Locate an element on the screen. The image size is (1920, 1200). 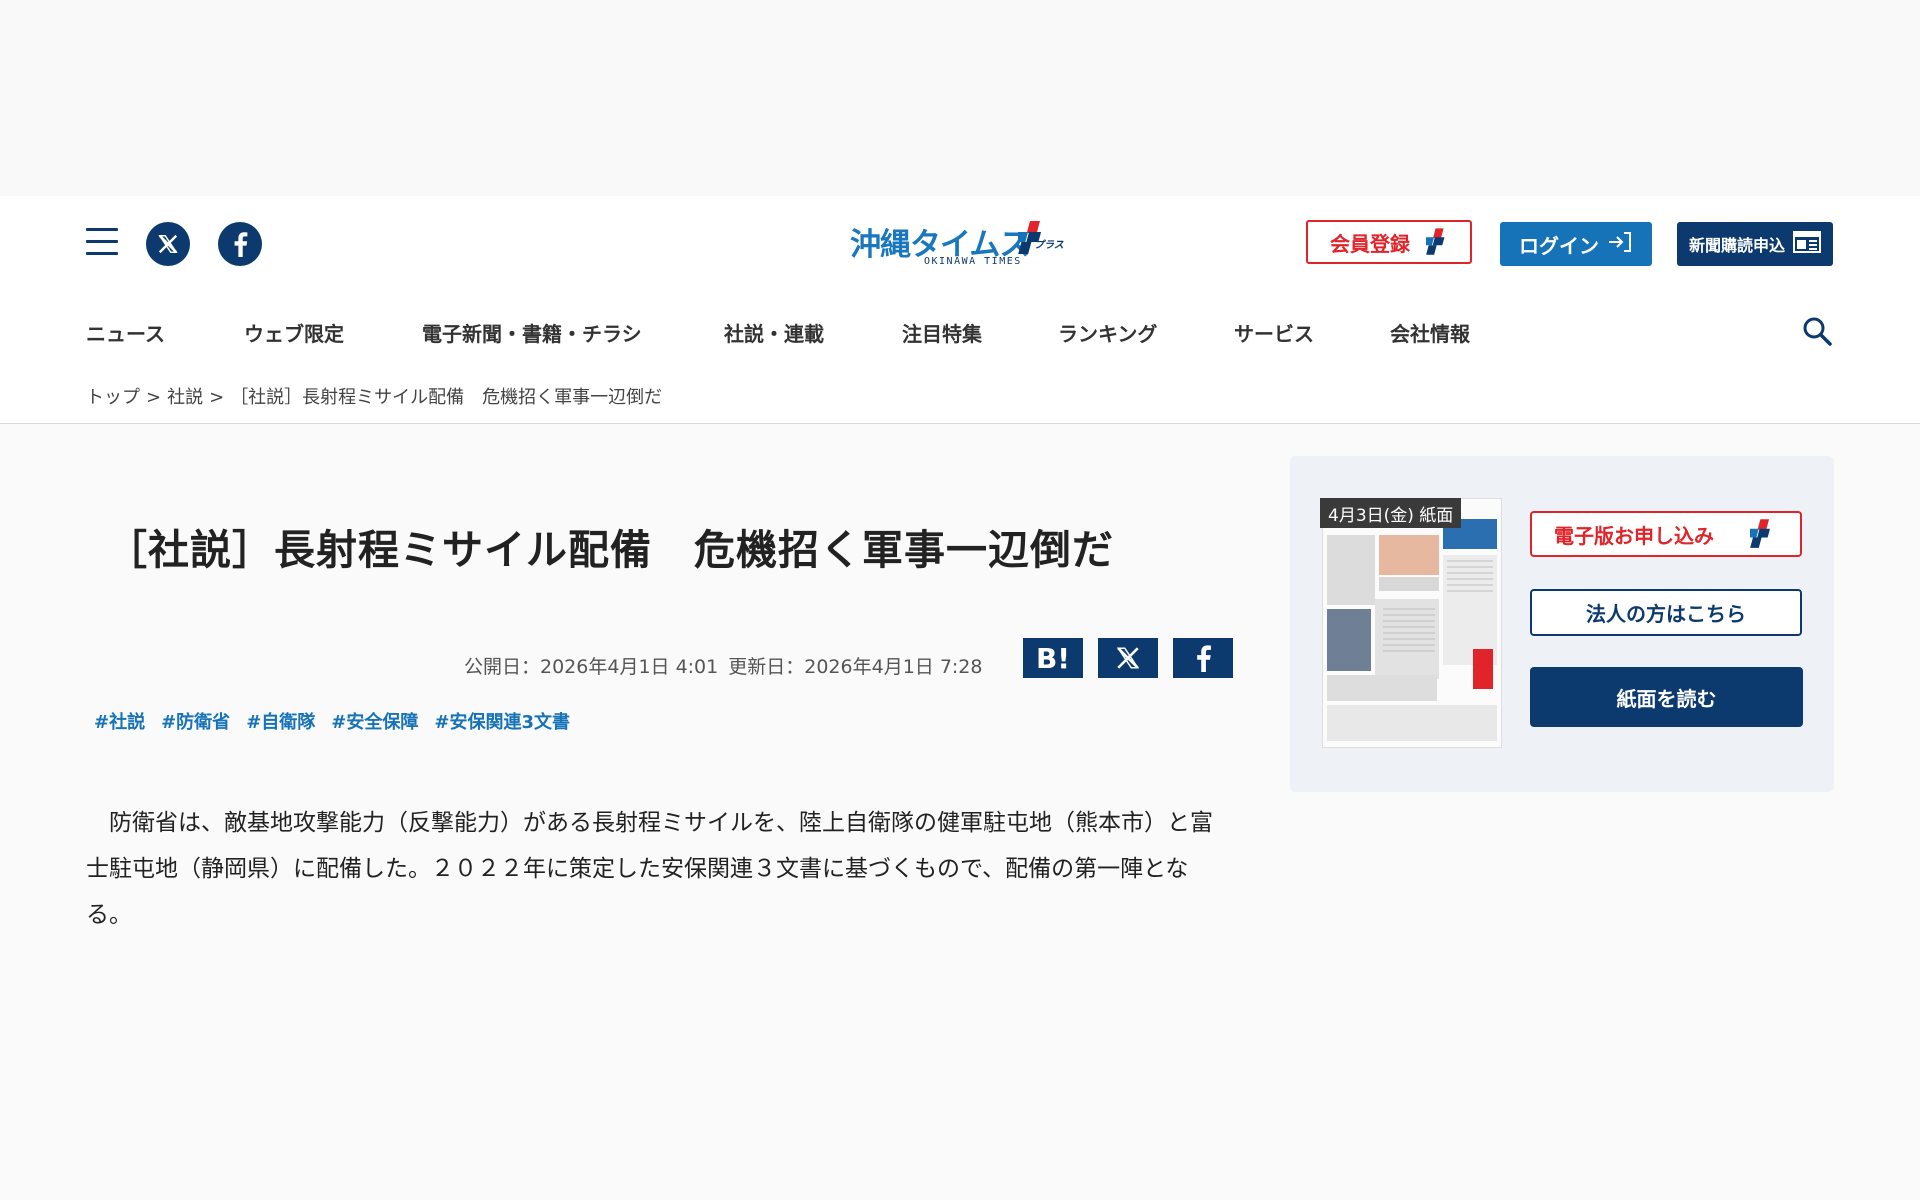
nav-item-features: 注目特集 is located at coordinates (980, 335).